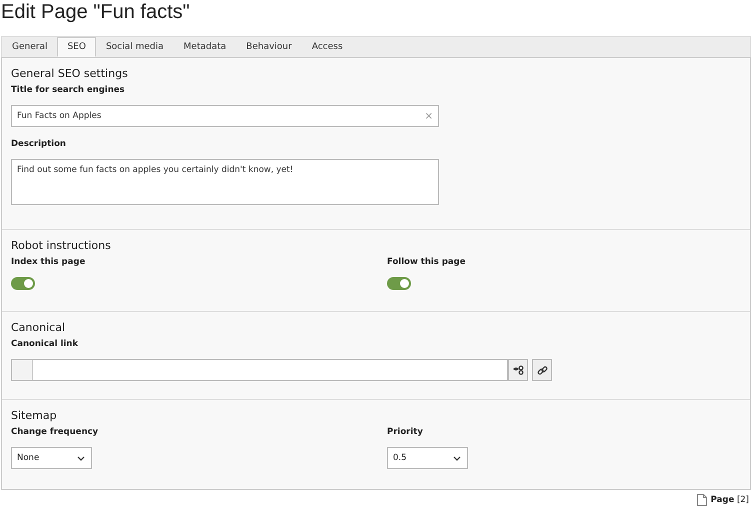  I want to click on section-title: Canonical, so click(38, 328).